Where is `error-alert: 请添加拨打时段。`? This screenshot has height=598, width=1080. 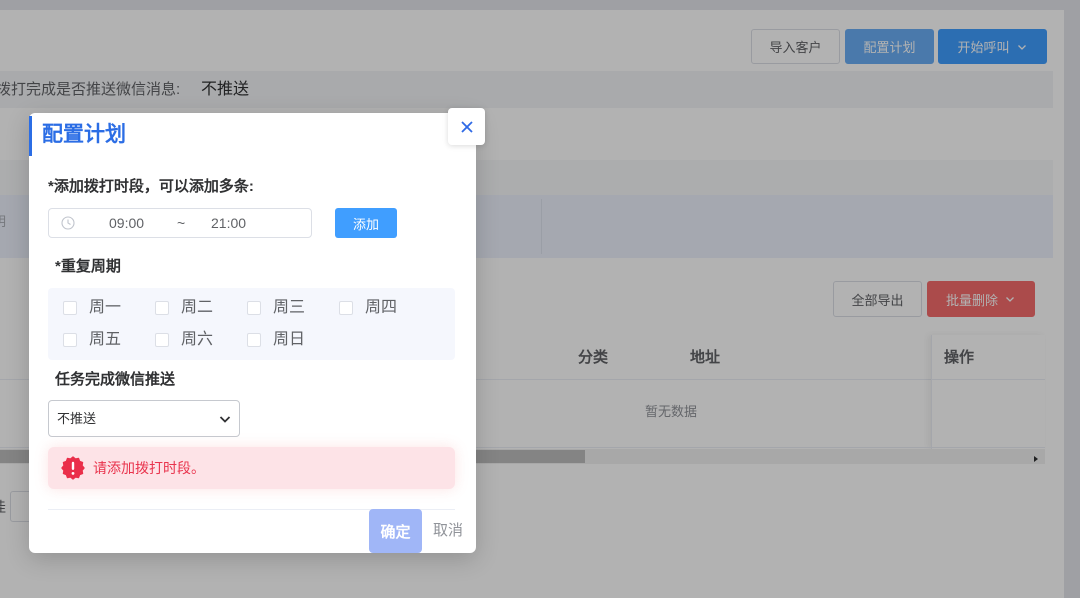
error-alert: 请添加拨打时段。 is located at coordinates (251, 468).